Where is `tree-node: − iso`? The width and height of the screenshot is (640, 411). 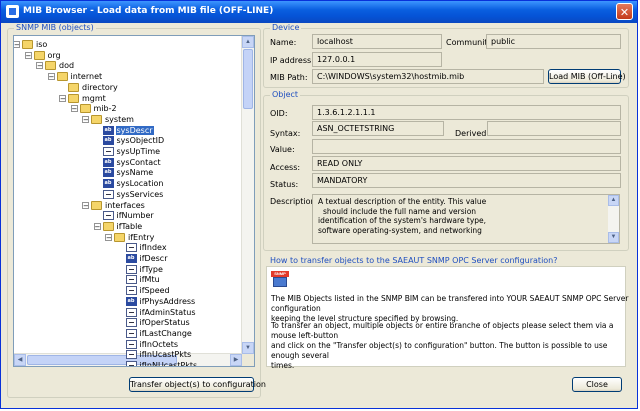 tree-node: − iso is located at coordinates (31, 44).